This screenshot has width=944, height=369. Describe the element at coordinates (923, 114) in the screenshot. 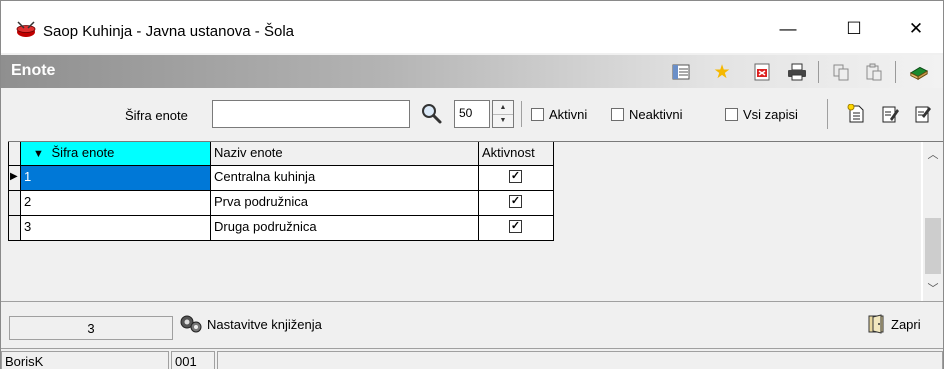

I see `delete-record-icon` at that location.